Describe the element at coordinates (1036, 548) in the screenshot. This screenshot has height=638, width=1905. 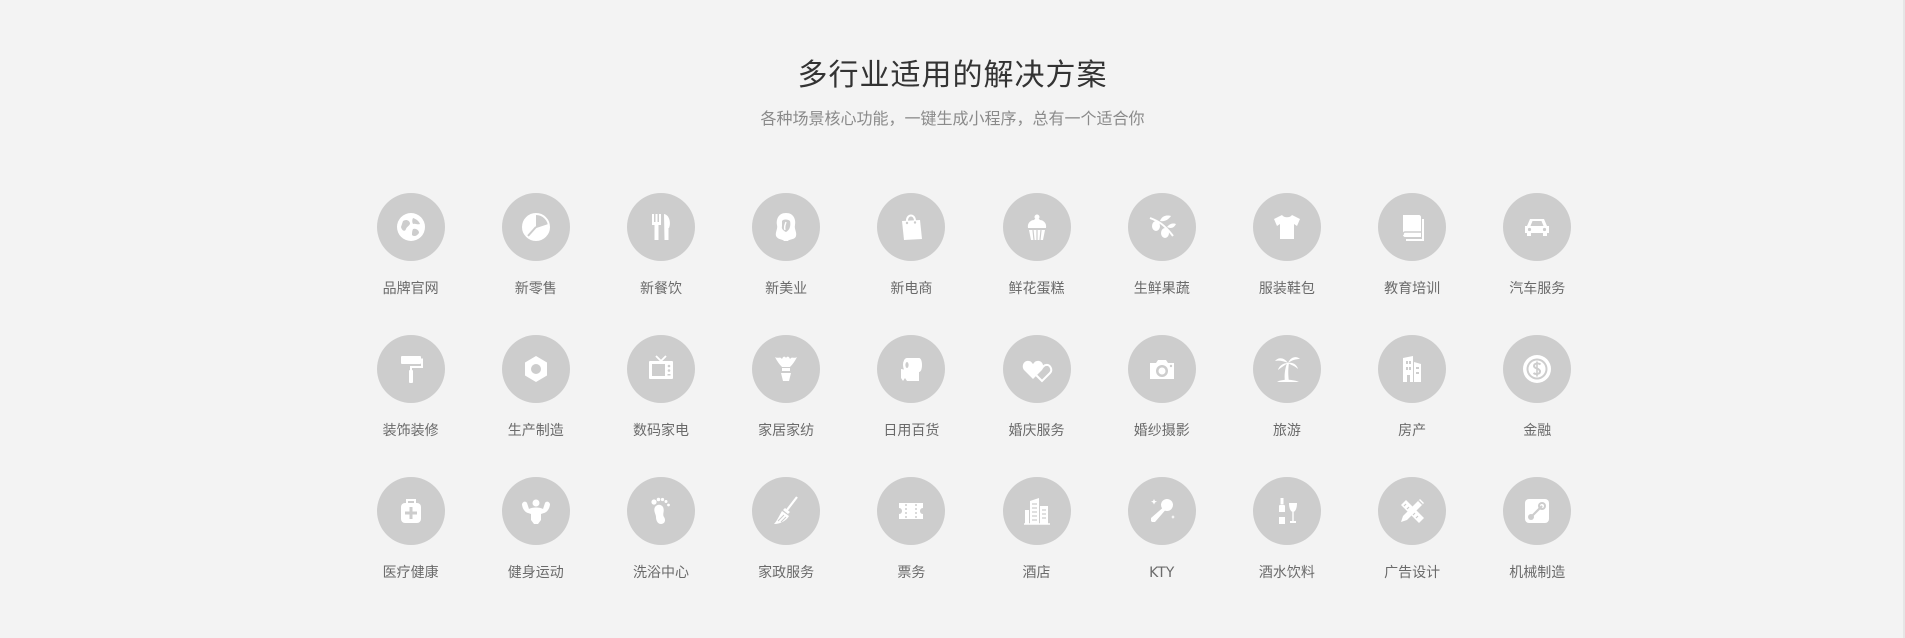
I see `industry-item-hotel: 酒店` at that location.